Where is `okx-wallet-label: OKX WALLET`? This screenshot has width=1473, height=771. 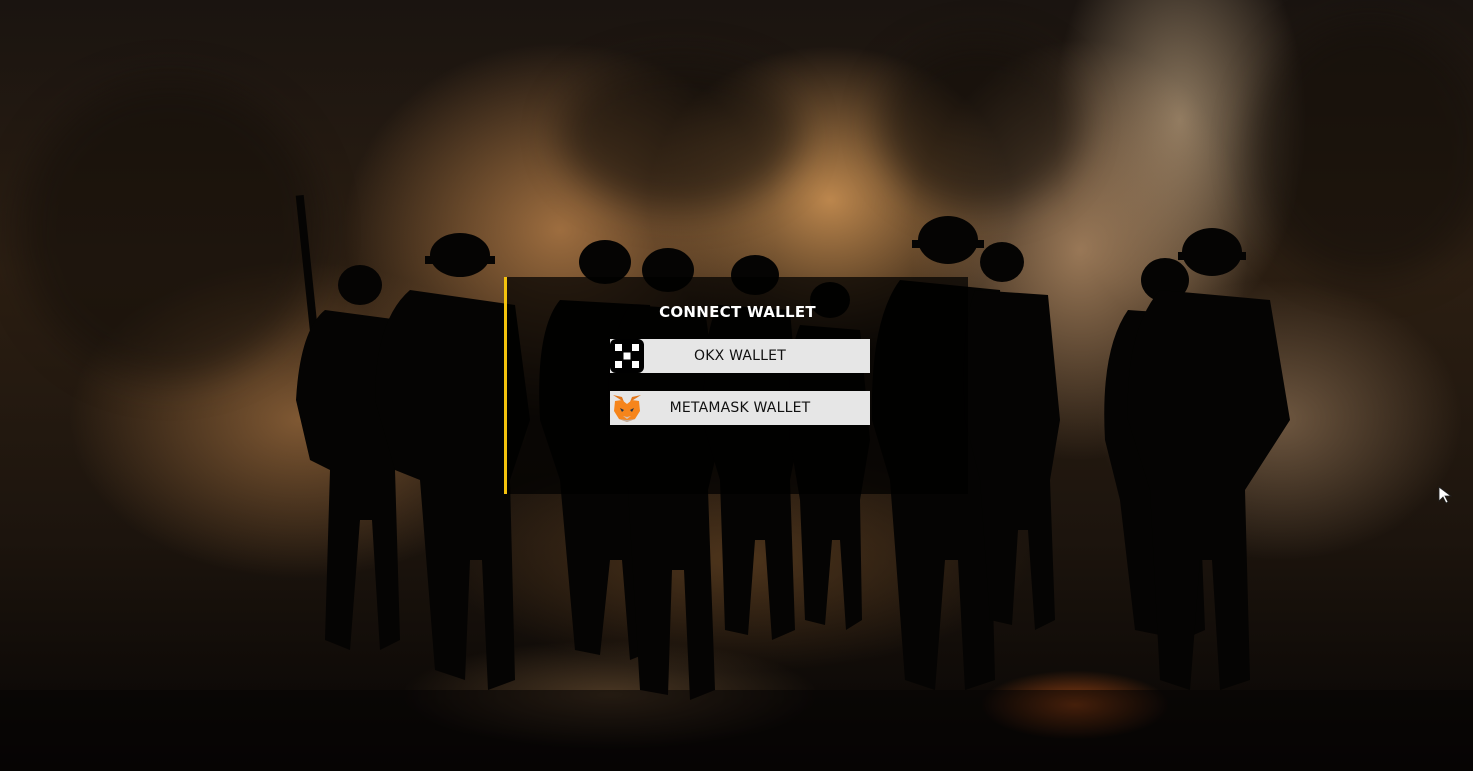
okx-wallet-label: OKX WALLET is located at coordinates (740, 356).